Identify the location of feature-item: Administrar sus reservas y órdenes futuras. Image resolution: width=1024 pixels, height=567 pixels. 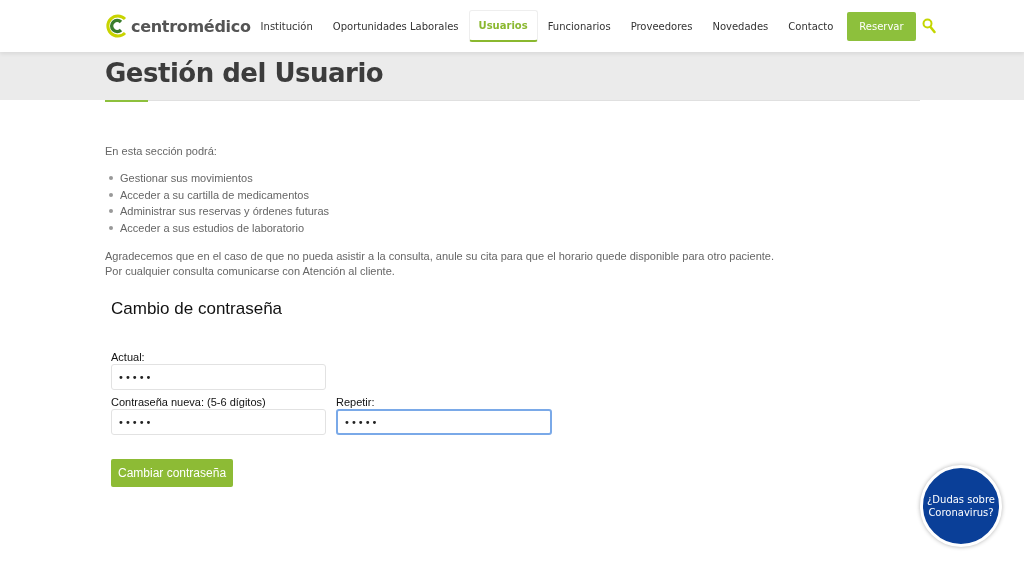
(225, 211).